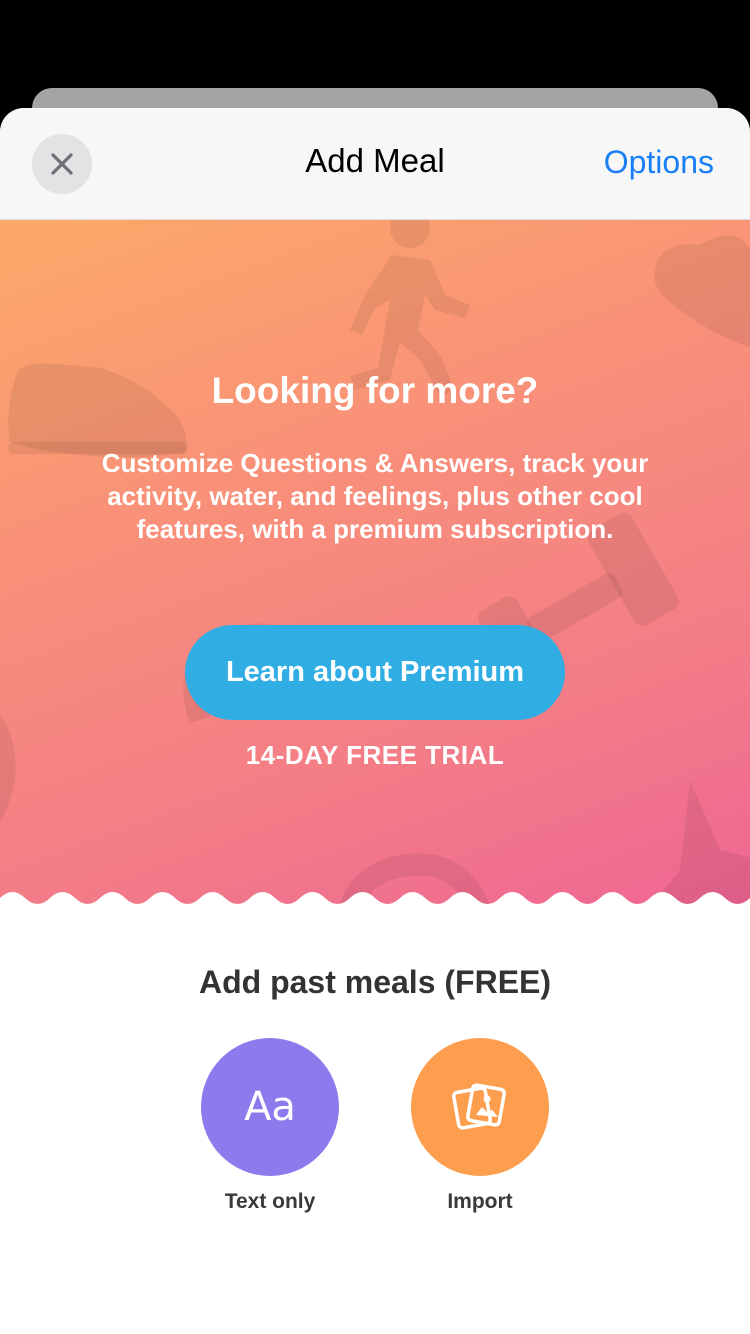  Describe the element at coordinates (270, 1201) in the screenshot. I see `text-only-label: Text only` at that location.